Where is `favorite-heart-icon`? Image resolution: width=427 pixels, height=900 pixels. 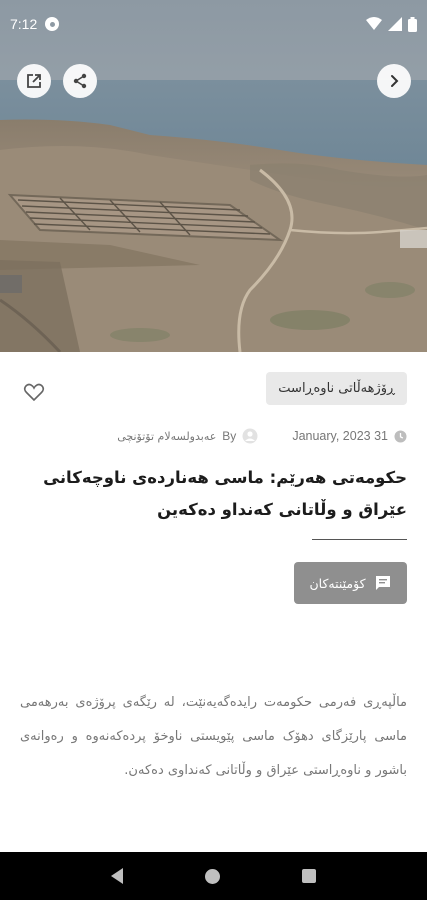
favorite-heart-icon is located at coordinates (34, 392).